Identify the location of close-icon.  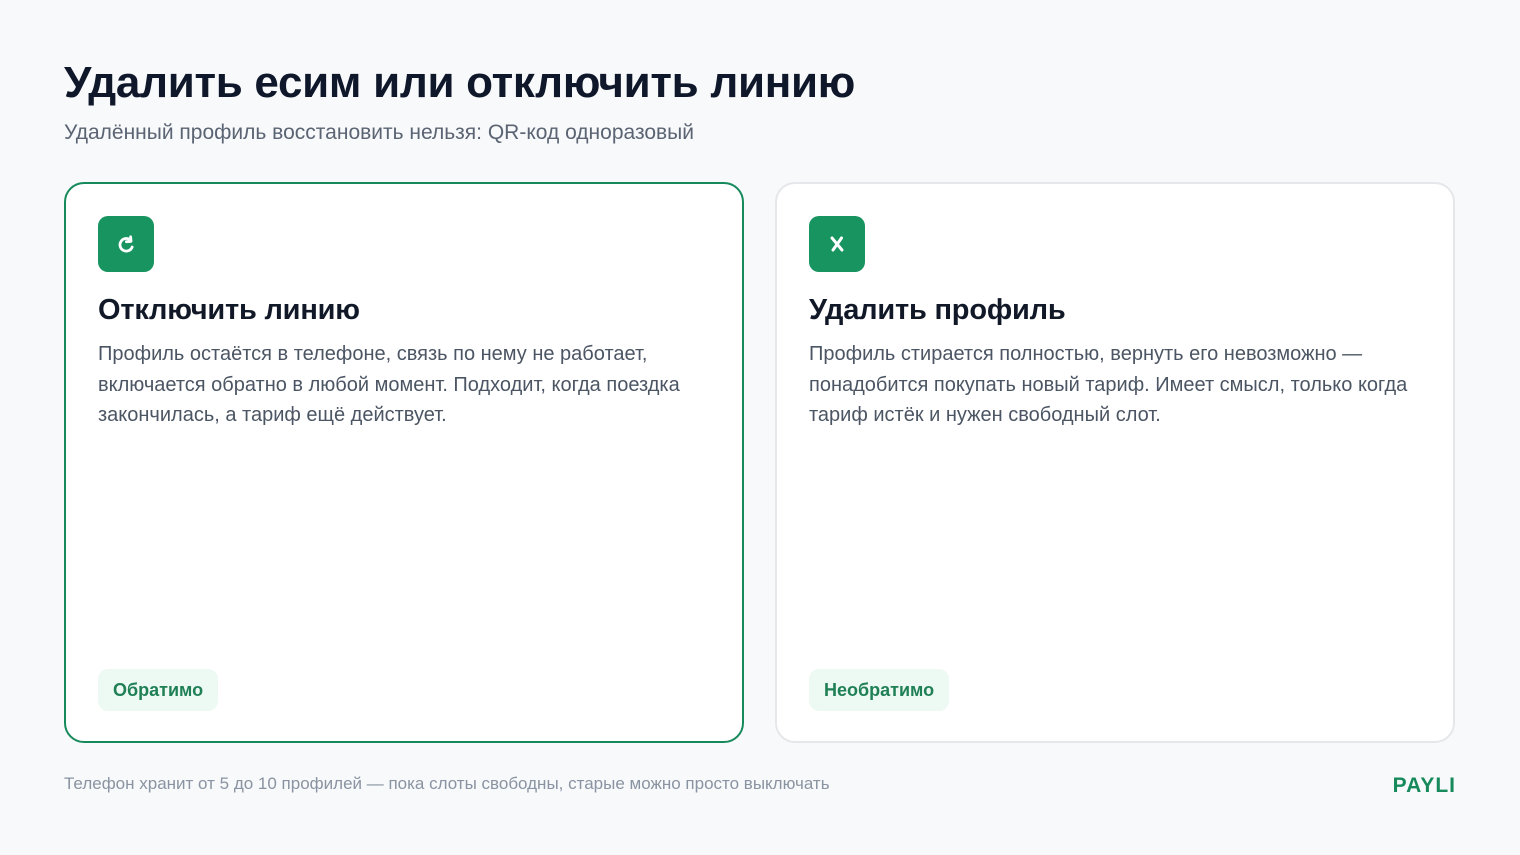
(837, 244).